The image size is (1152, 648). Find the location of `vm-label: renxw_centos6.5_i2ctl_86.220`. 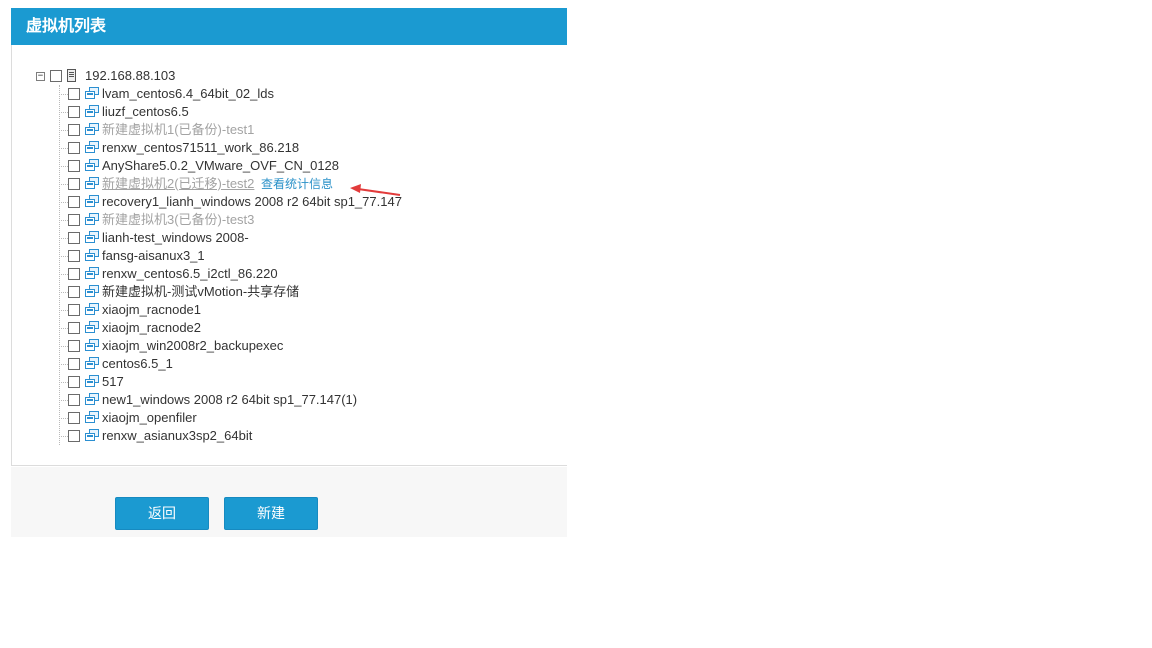

vm-label: renxw_centos6.5_i2ctl_86.220 is located at coordinates (190, 274).